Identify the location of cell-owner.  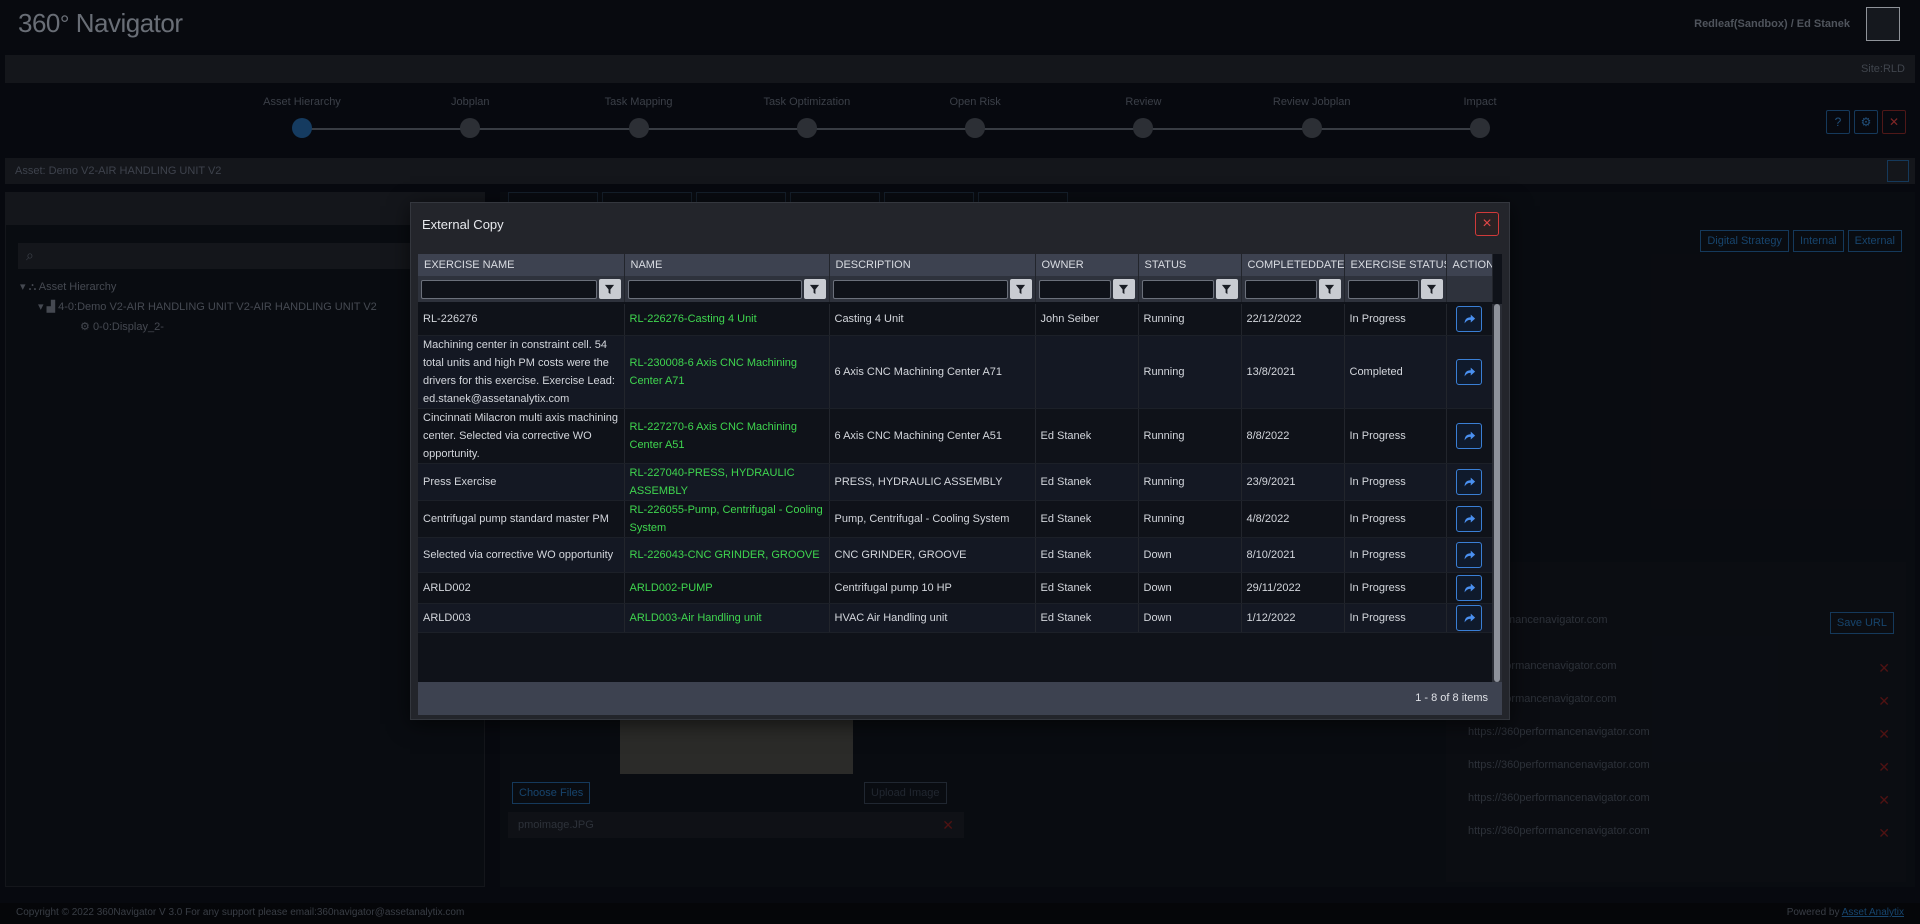
(1087, 372).